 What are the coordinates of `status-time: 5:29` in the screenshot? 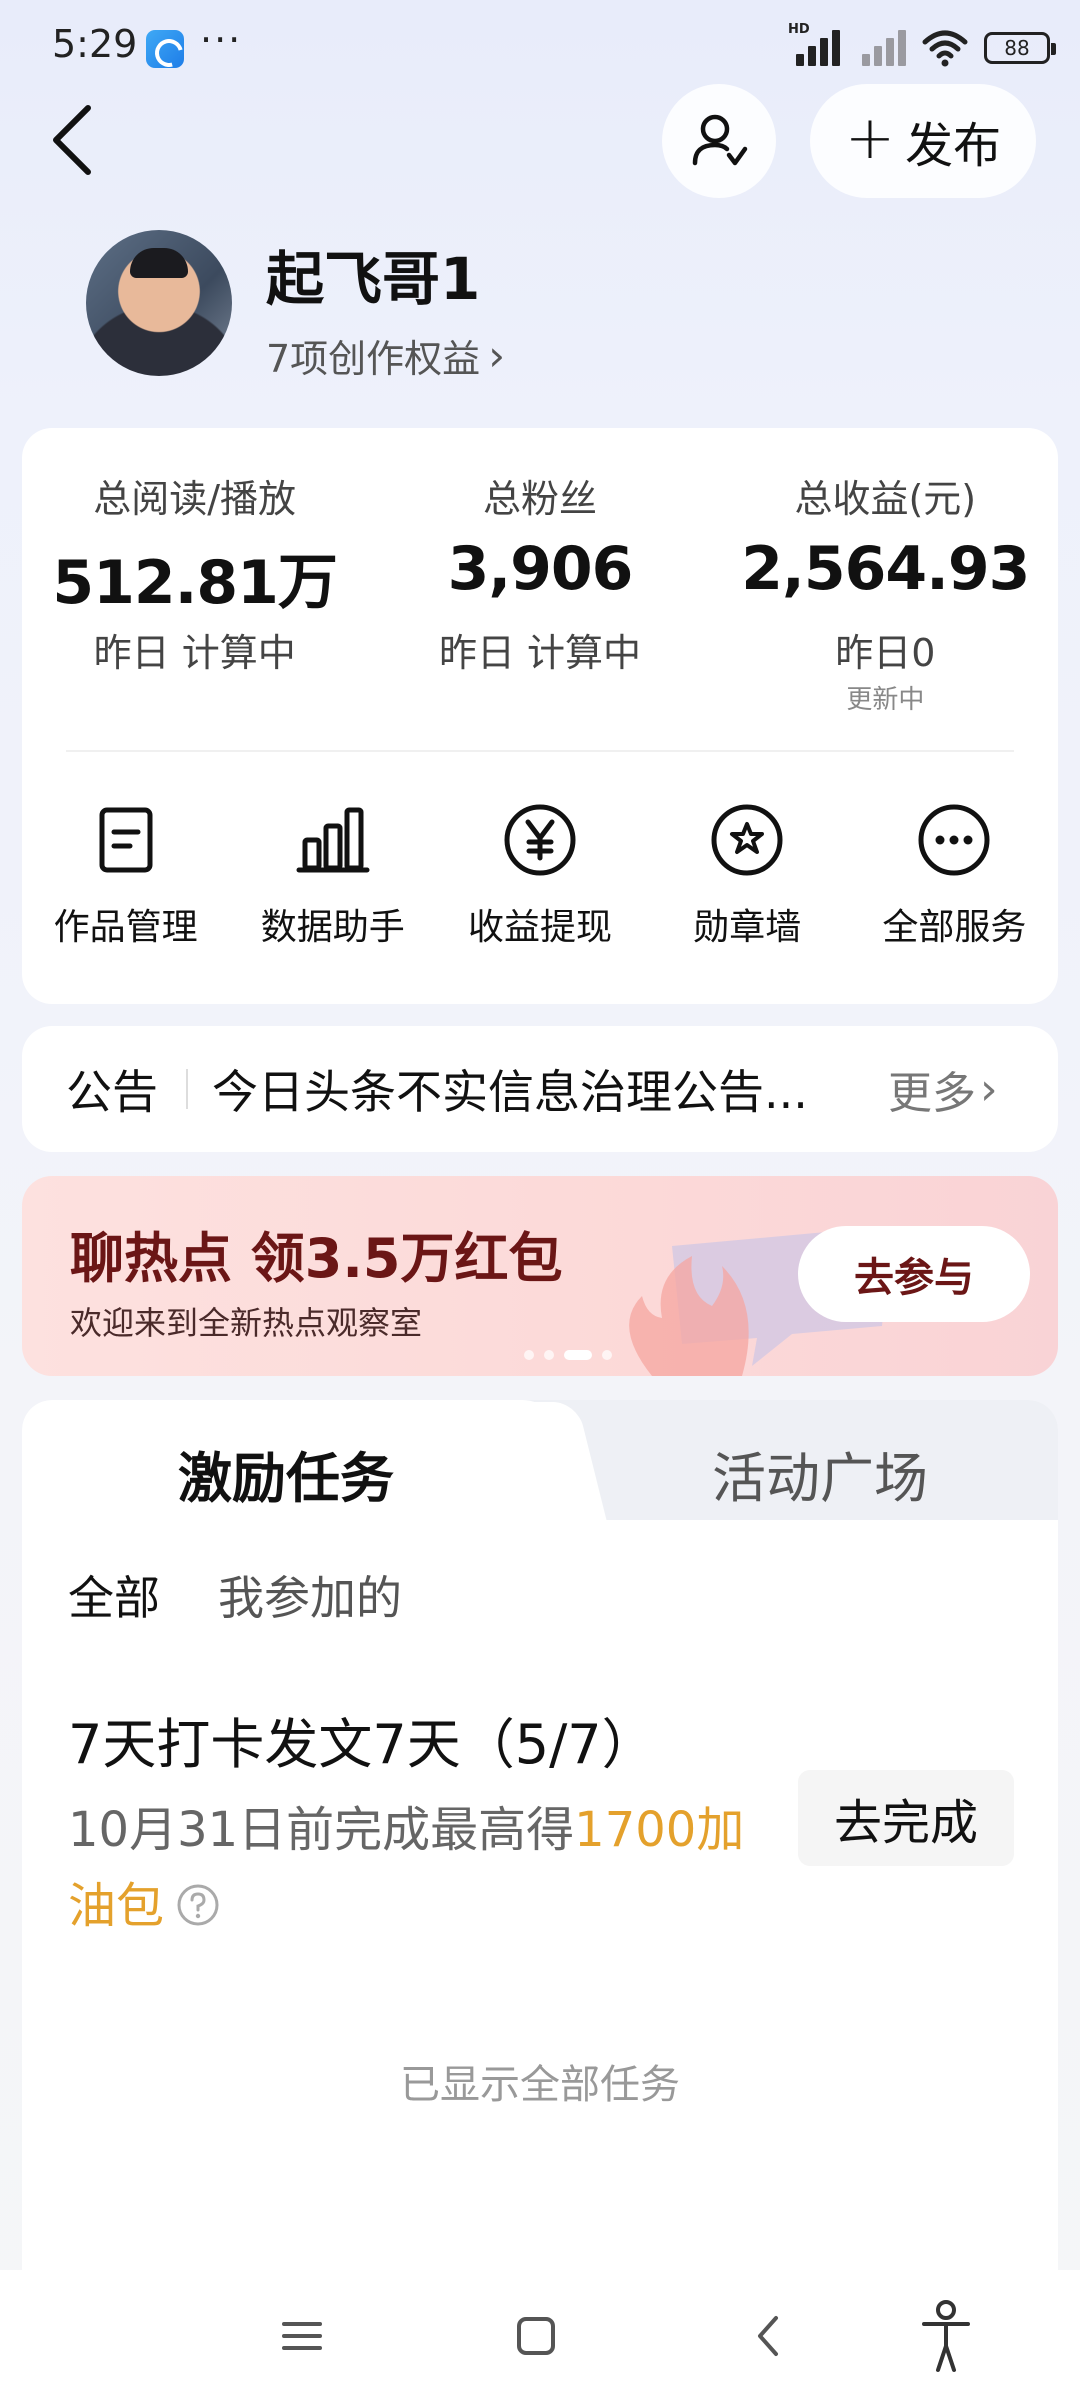 It's located at (95, 44).